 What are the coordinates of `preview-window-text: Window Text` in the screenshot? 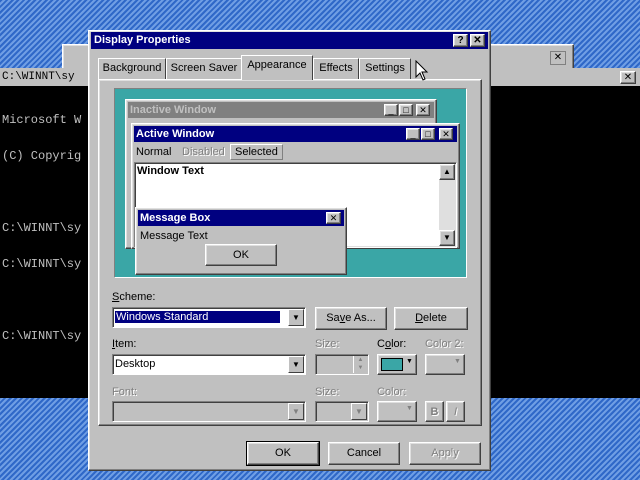 It's located at (170, 171).